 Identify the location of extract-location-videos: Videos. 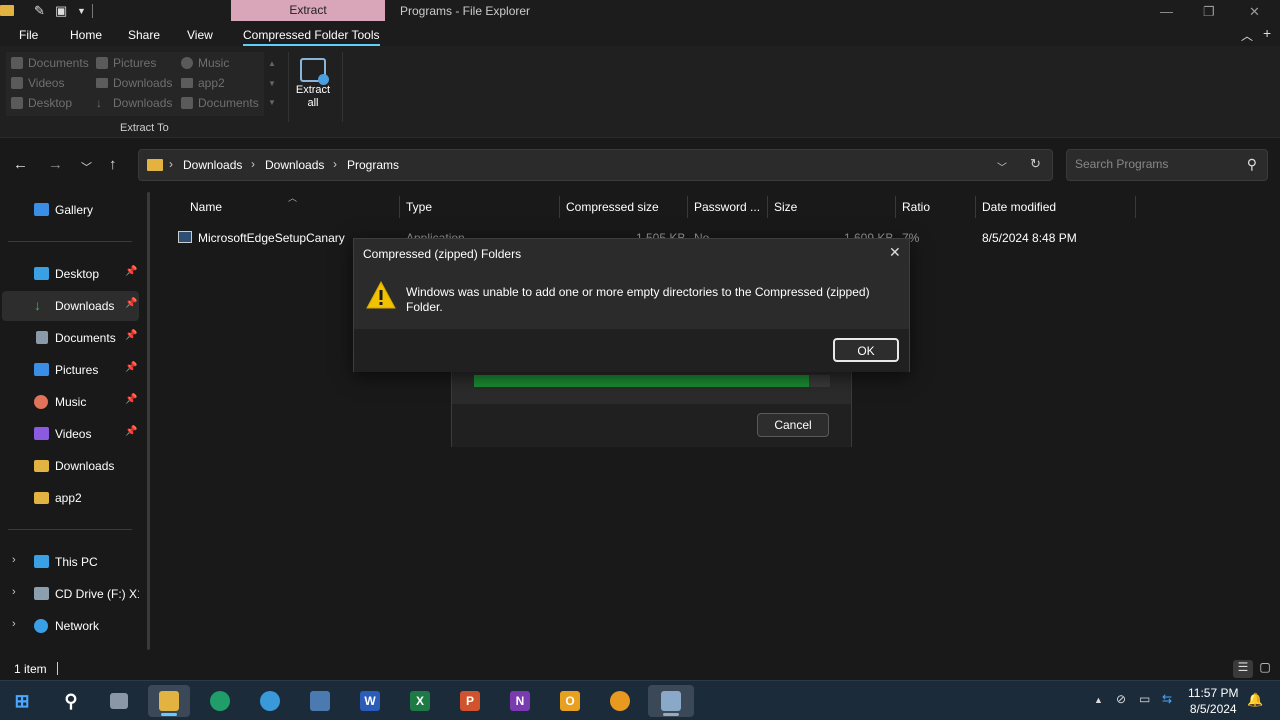
(37, 83).